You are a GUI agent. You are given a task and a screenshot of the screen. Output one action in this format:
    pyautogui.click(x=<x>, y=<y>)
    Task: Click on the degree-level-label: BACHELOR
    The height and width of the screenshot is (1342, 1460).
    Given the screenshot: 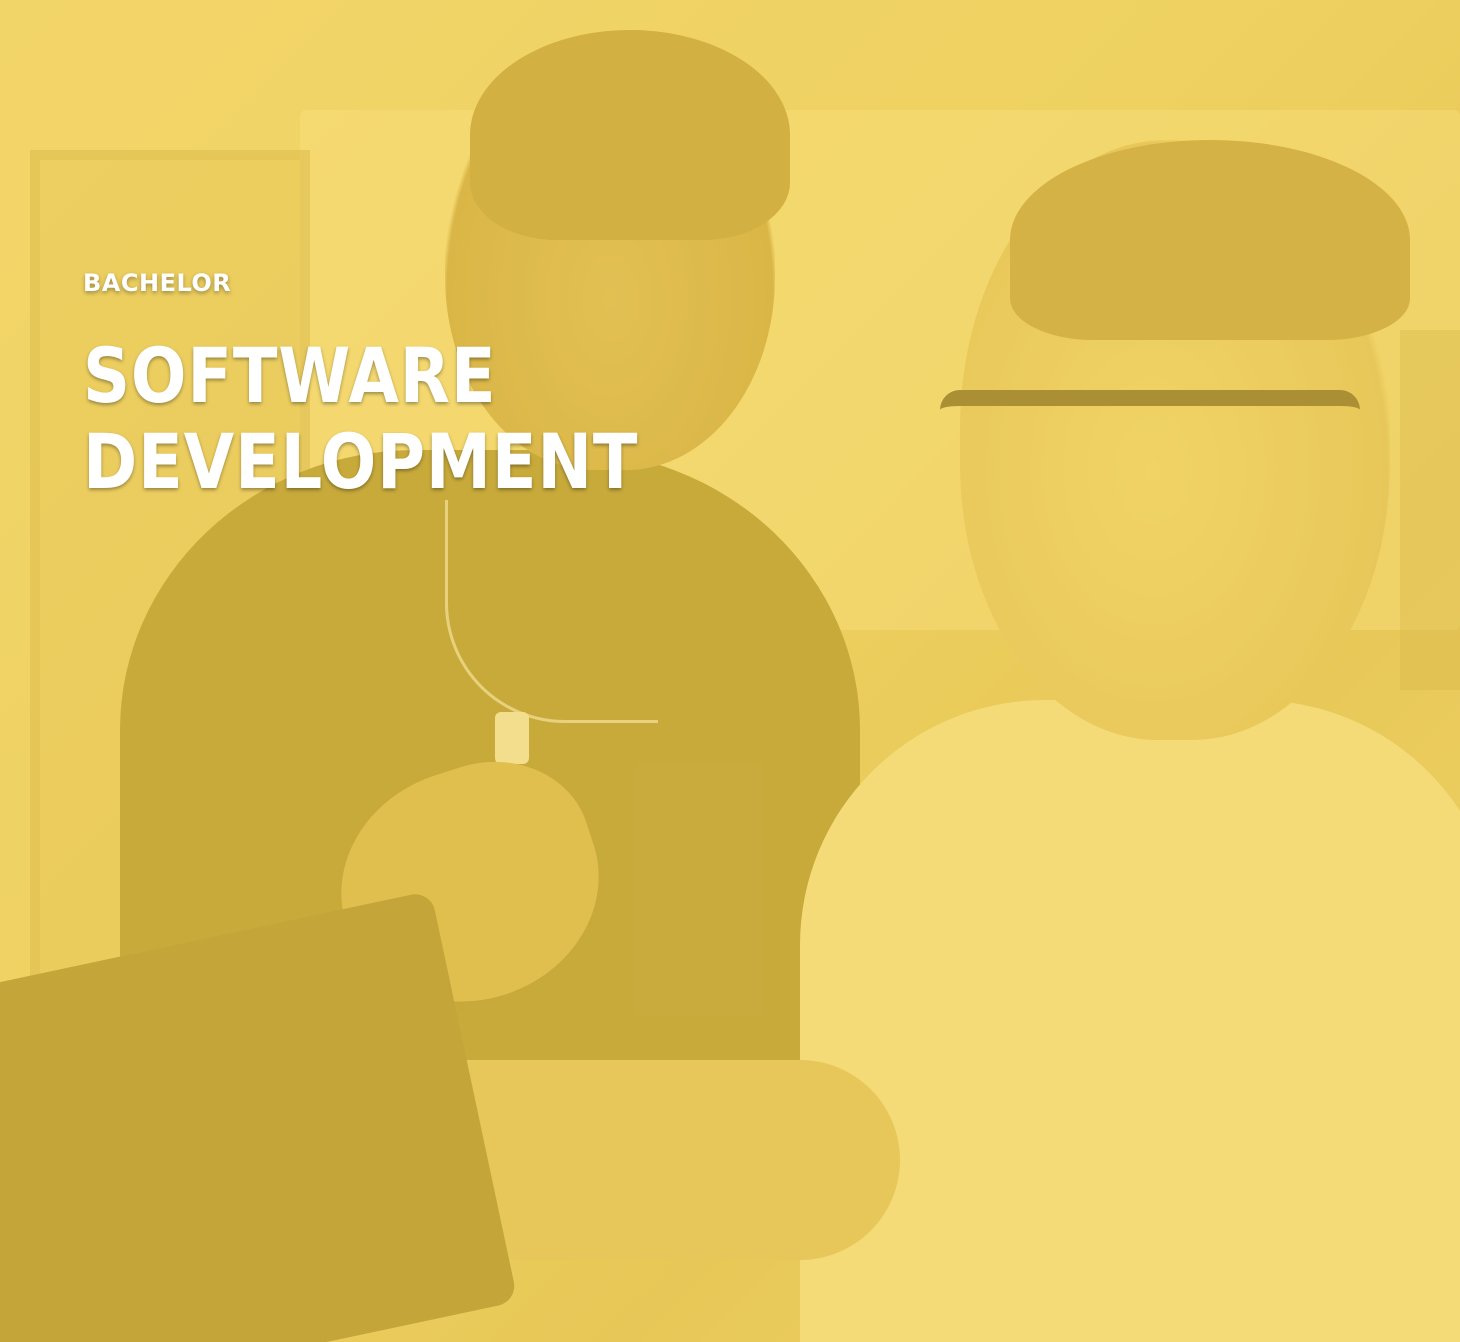 What is the action you would take?
    pyautogui.click(x=157, y=283)
    